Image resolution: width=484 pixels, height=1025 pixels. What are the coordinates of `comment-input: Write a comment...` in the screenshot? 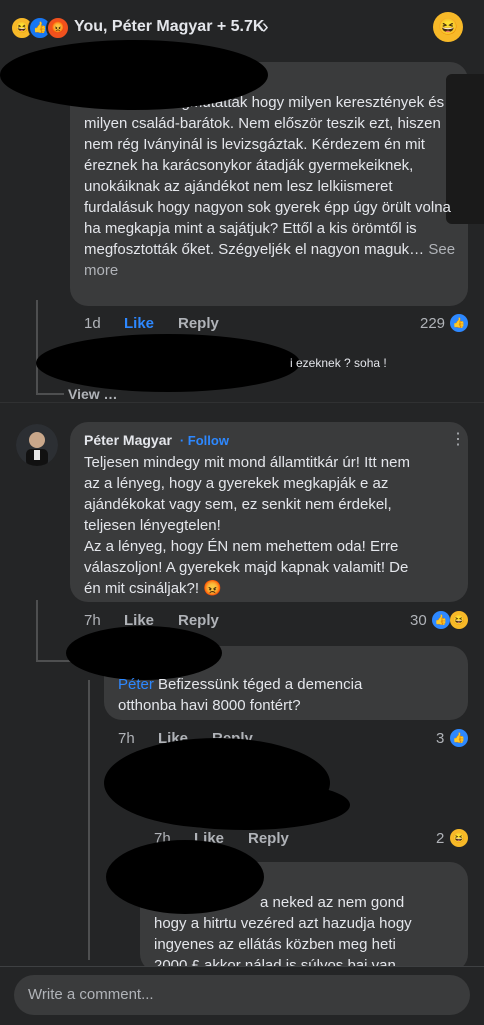 It's located at (242, 995).